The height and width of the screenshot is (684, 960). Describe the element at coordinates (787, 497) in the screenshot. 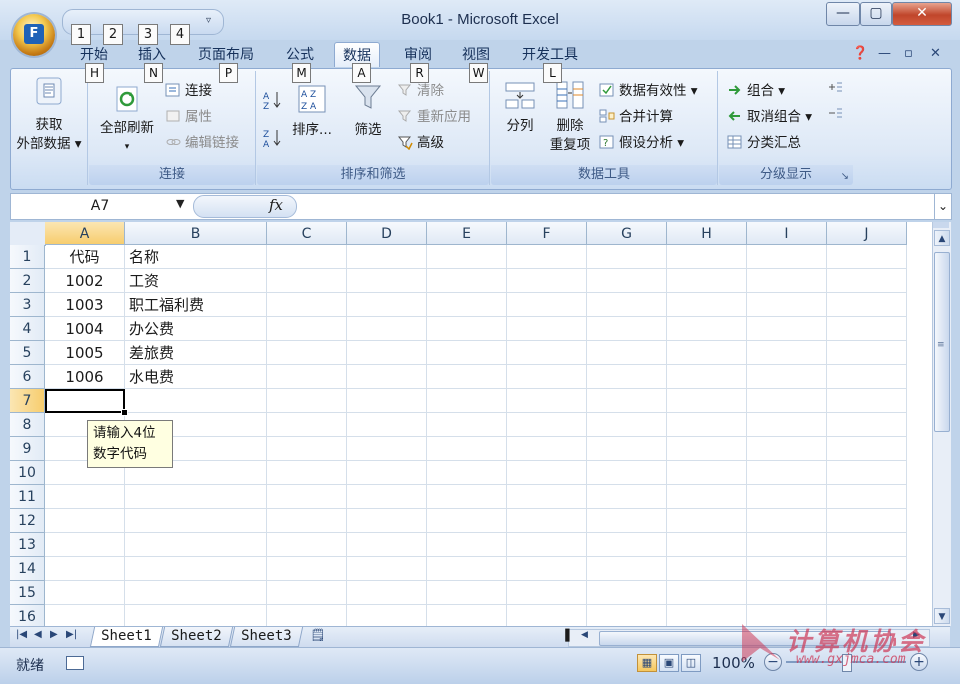

I see `cell-i11` at that location.